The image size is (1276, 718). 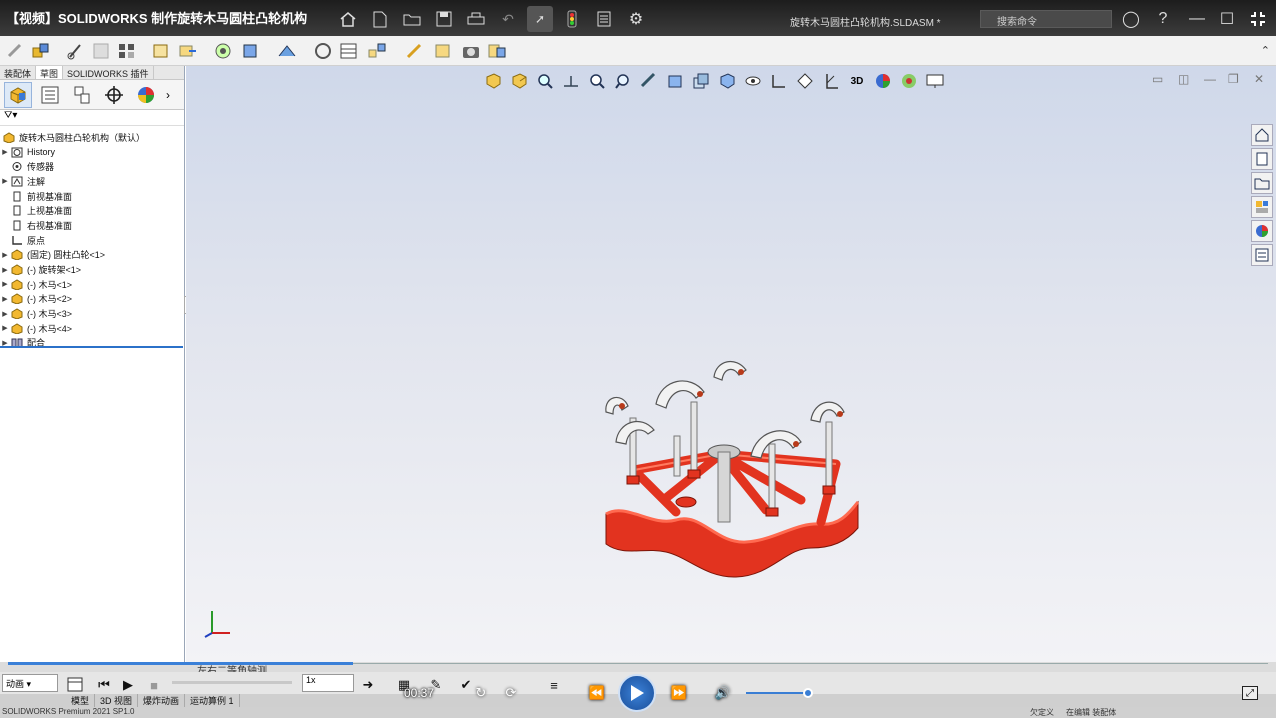 I want to click on display-style-icon, so click(x=727, y=81).